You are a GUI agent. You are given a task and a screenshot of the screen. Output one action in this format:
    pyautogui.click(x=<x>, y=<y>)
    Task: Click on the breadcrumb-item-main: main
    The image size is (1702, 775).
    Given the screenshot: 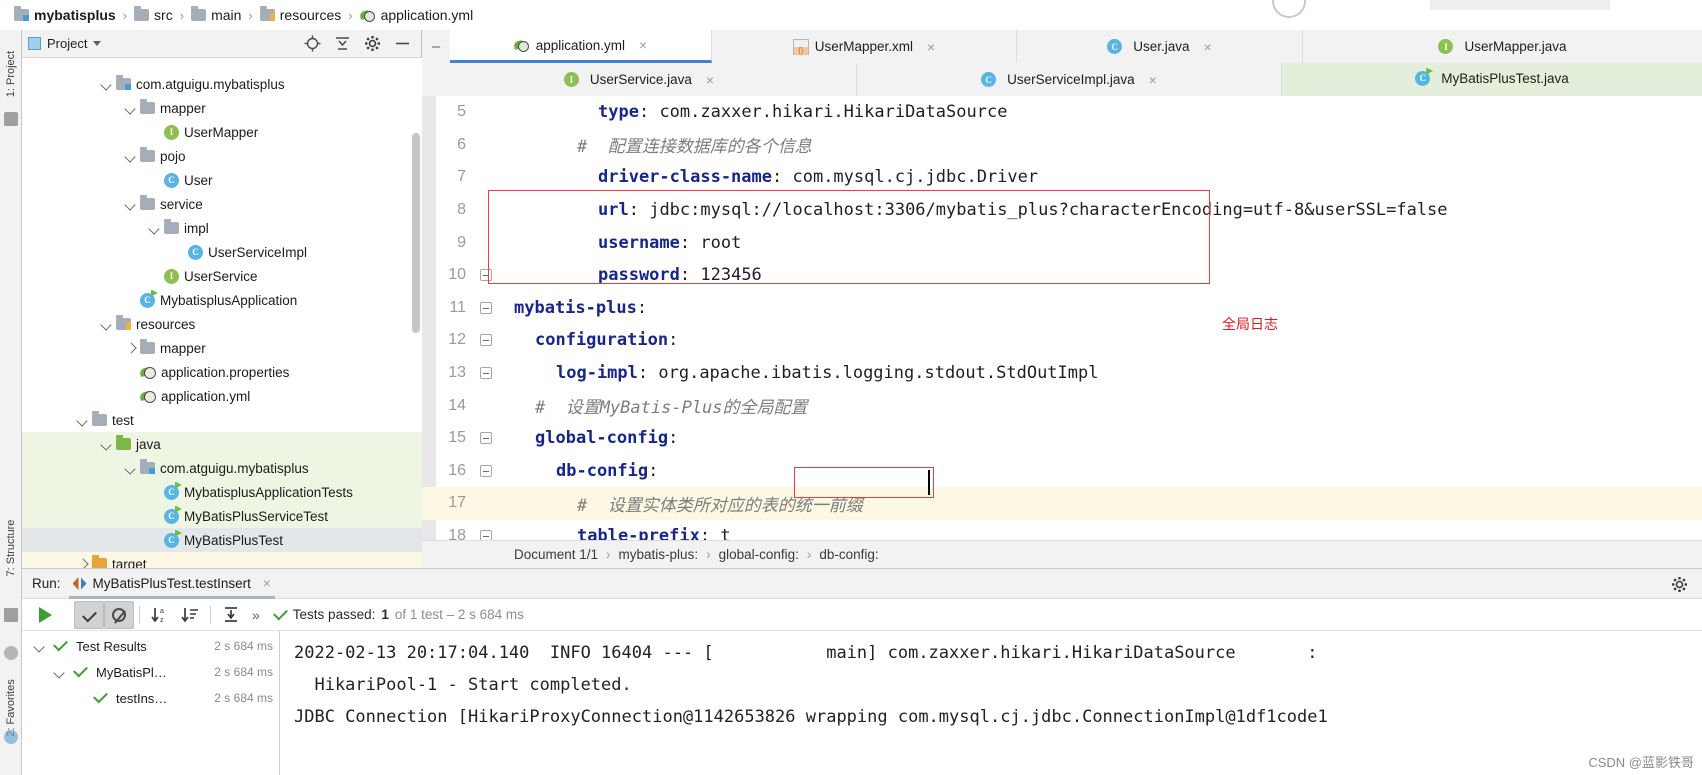 What is the action you would take?
    pyautogui.click(x=216, y=14)
    